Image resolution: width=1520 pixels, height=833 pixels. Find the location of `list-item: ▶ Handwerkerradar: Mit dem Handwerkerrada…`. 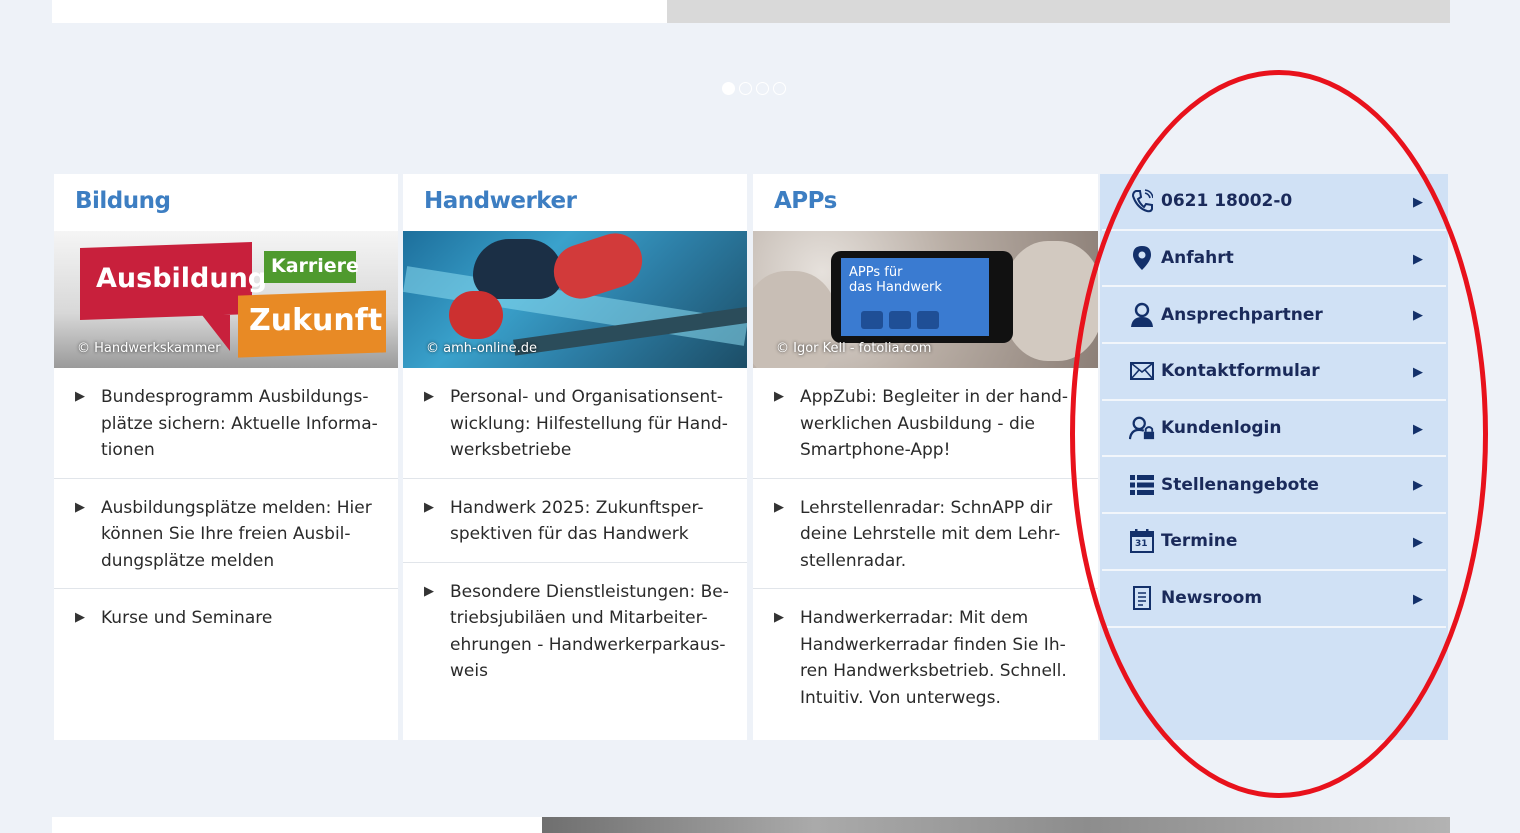

list-item: ▶ Handwerkerradar: Mit dem Handwerkerrada… is located at coordinates (925, 657).